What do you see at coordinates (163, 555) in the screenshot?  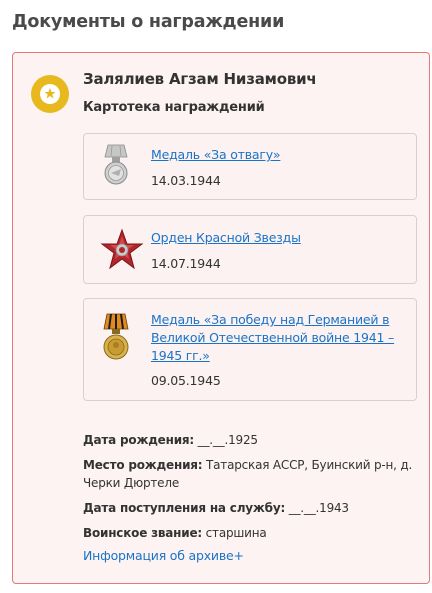 I see `archive-info-link: Информация об архиве+` at bounding box center [163, 555].